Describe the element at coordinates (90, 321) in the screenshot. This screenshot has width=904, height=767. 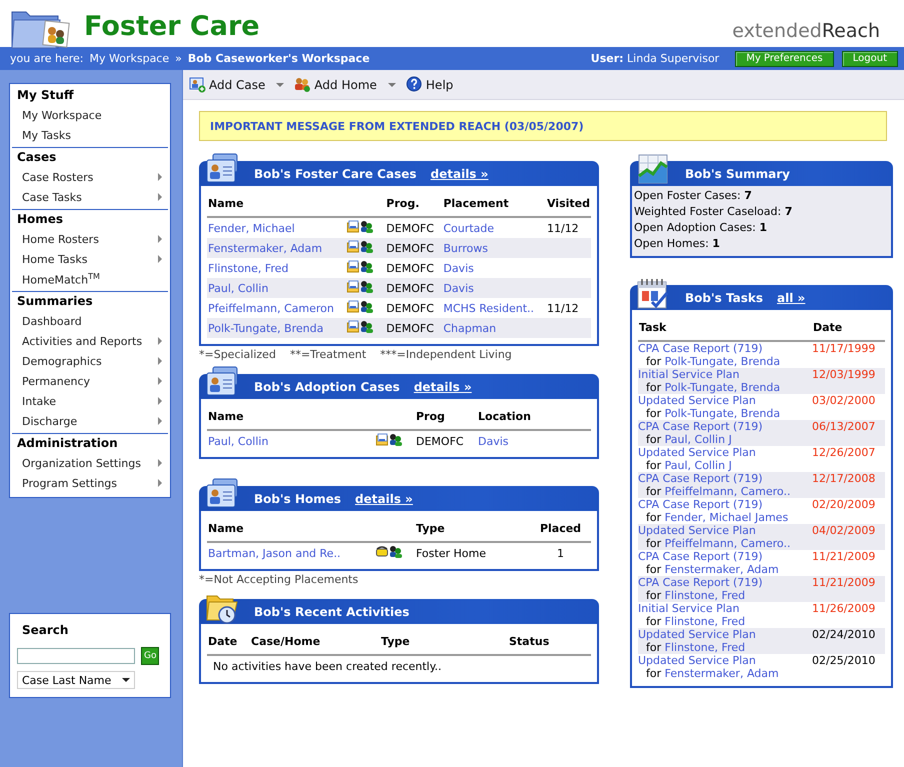
I see `nav-item: Dashboard` at that location.